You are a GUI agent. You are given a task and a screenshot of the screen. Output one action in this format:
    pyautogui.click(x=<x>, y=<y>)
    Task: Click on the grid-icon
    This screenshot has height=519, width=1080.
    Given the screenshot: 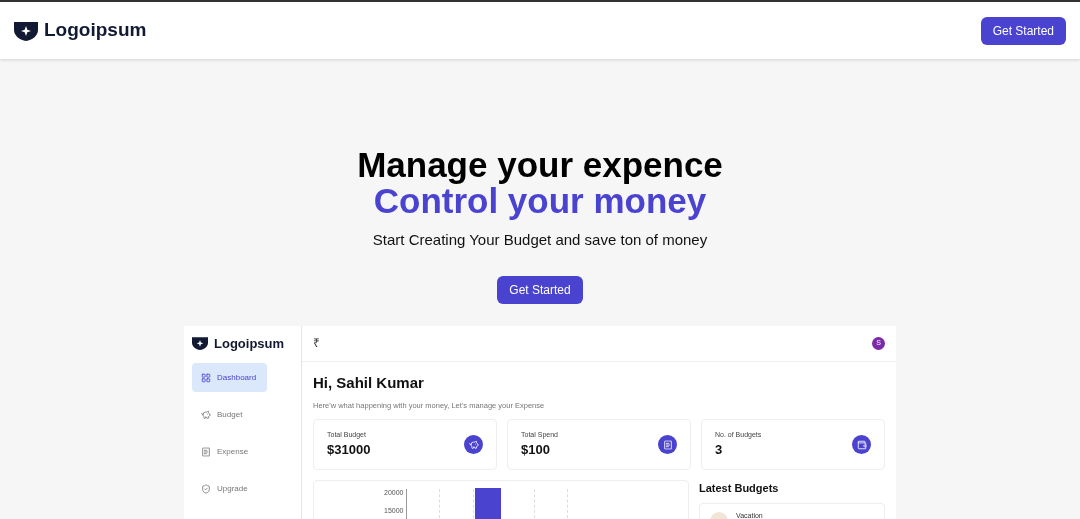 What is the action you would take?
    pyautogui.click(x=206, y=377)
    